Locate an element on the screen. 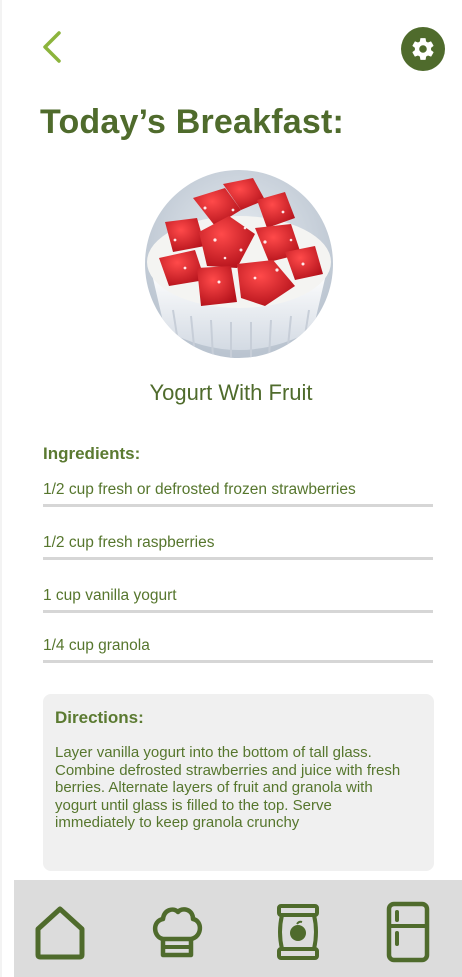 The height and width of the screenshot is (977, 462). nav-home-button is located at coordinates (60, 932).